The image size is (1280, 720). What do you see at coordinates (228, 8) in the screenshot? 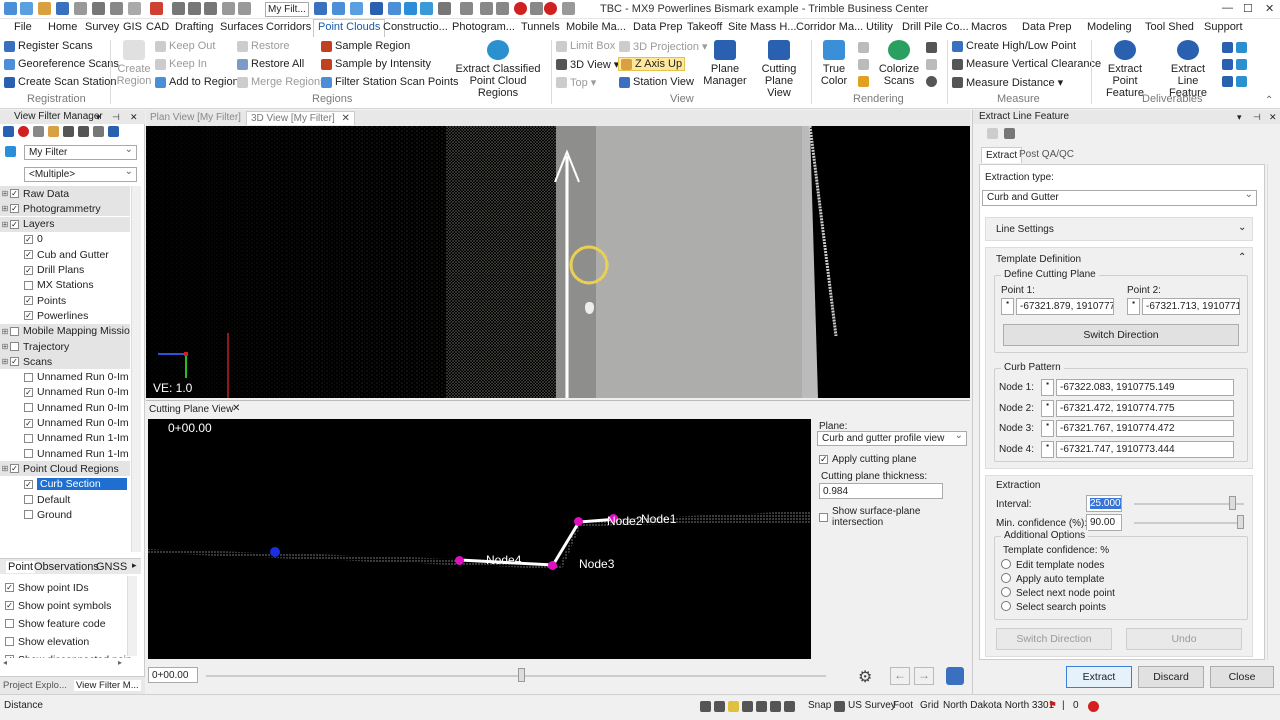
I see `select-icon` at bounding box center [228, 8].